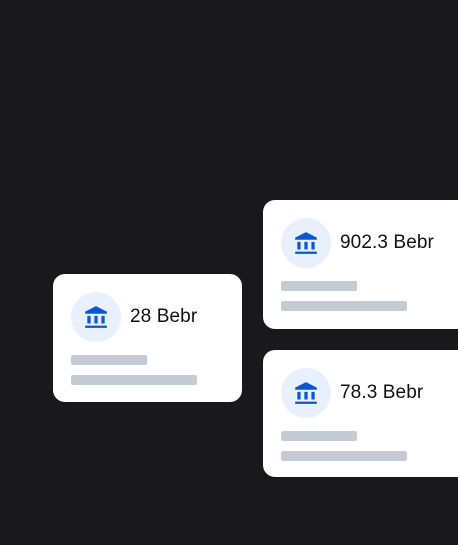 The image size is (458, 545). What do you see at coordinates (360, 264) in the screenshot?
I see `account-card: 902.3 Bebr` at bounding box center [360, 264].